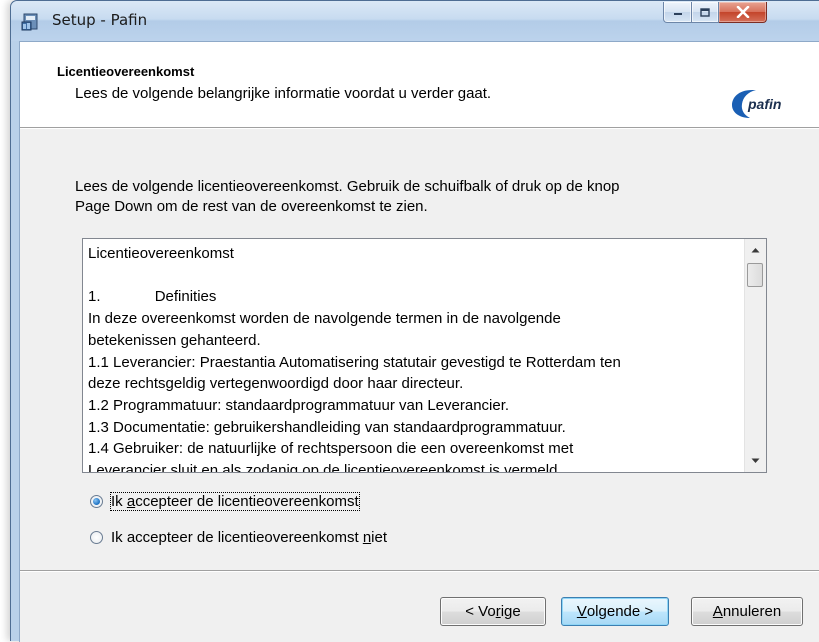 The width and height of the screenshot is (819, 642). I want to click on maximize-button, so click(705, 12).